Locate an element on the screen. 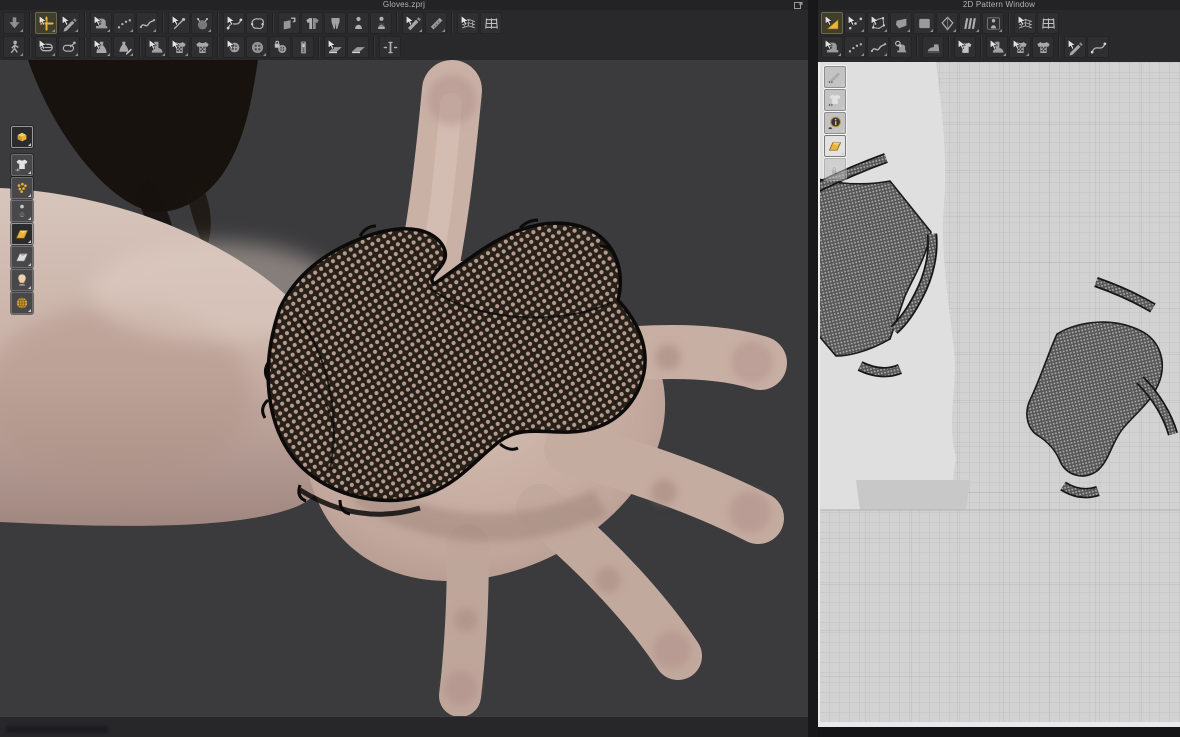 The image size is (1180, 737). buttonhole-tool is located at coordinates (257, 47).